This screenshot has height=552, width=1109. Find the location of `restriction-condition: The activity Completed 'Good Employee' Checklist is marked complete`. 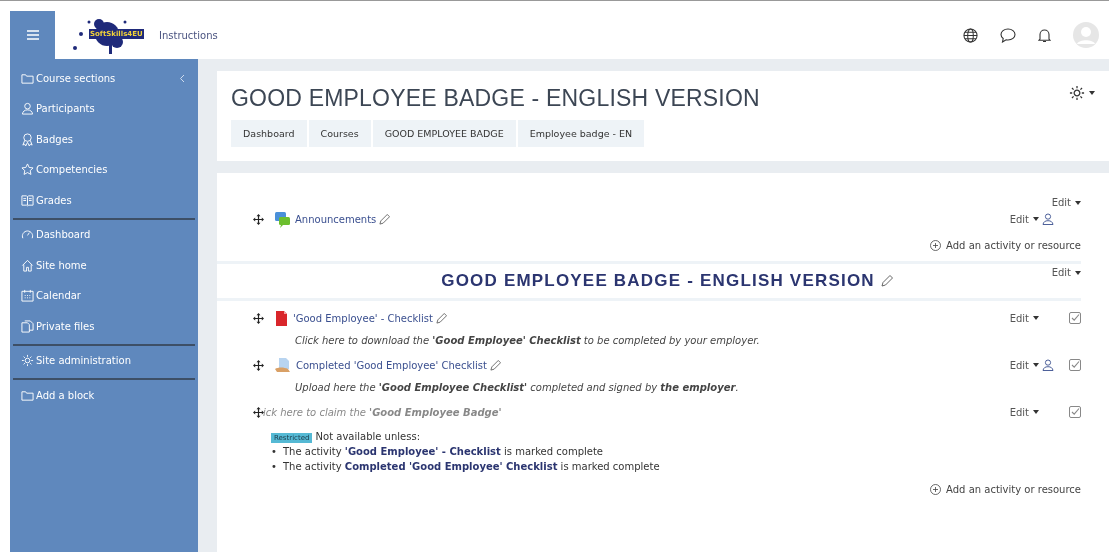

restriction-condition: The activity Completed 'Good Employee' Checklist is marked complete is located at coordinates (471, 467).